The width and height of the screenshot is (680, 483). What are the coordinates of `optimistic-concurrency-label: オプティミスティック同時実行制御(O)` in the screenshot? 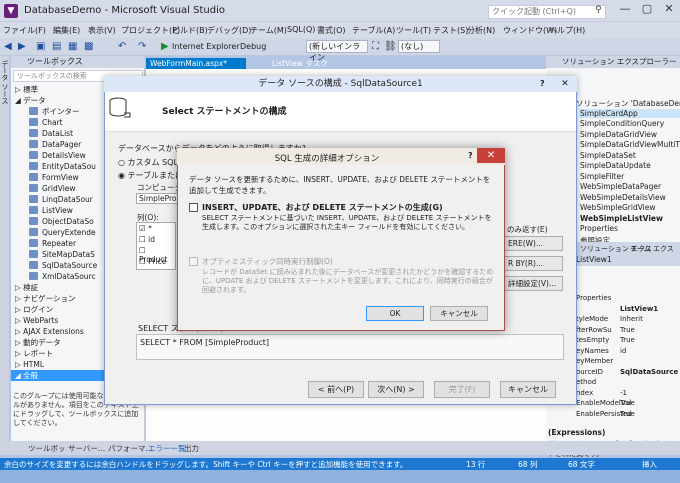 It's located at (267, 261).